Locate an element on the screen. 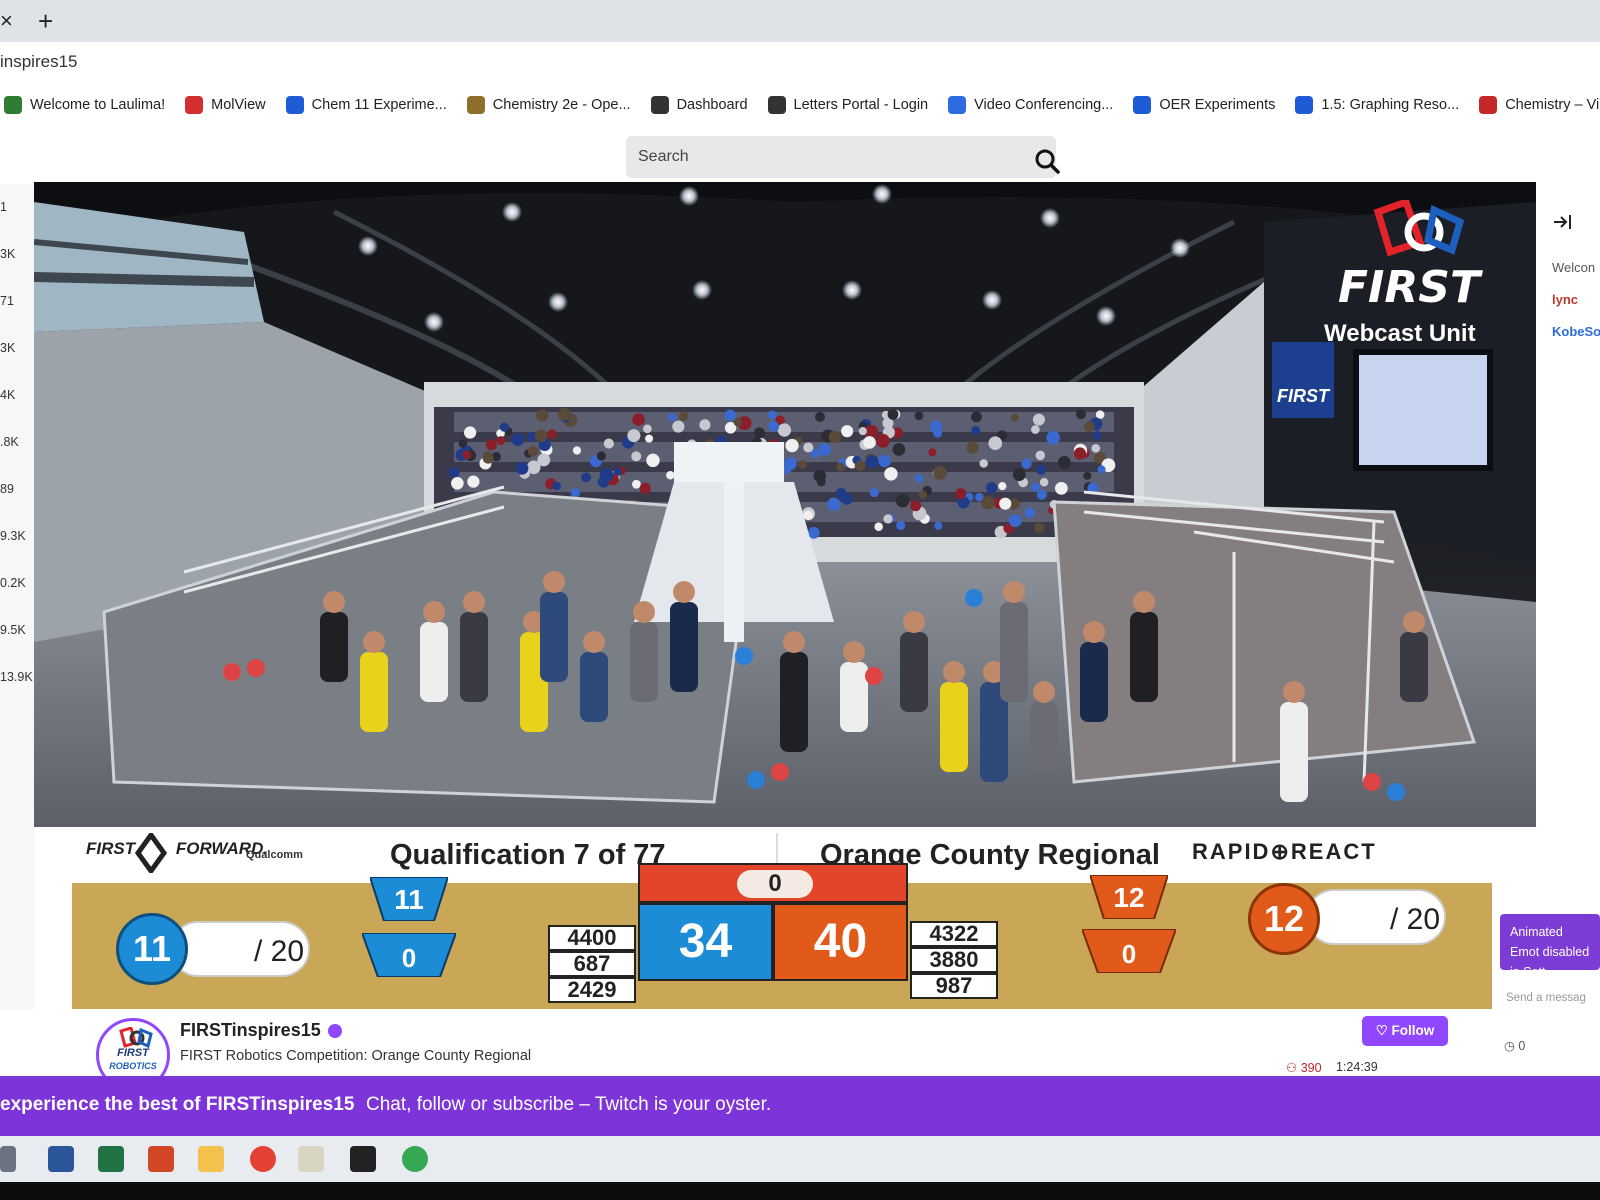  address-bar: inspires15 is located at coordinates (800, 62).